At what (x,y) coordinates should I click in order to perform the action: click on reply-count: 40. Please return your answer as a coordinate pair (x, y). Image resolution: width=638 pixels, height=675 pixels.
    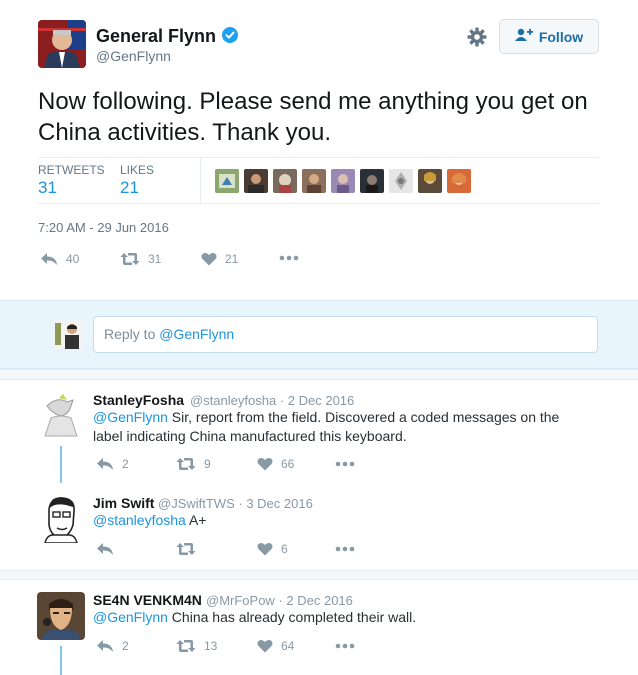
    Looking at the image, I should click on (73, 259).